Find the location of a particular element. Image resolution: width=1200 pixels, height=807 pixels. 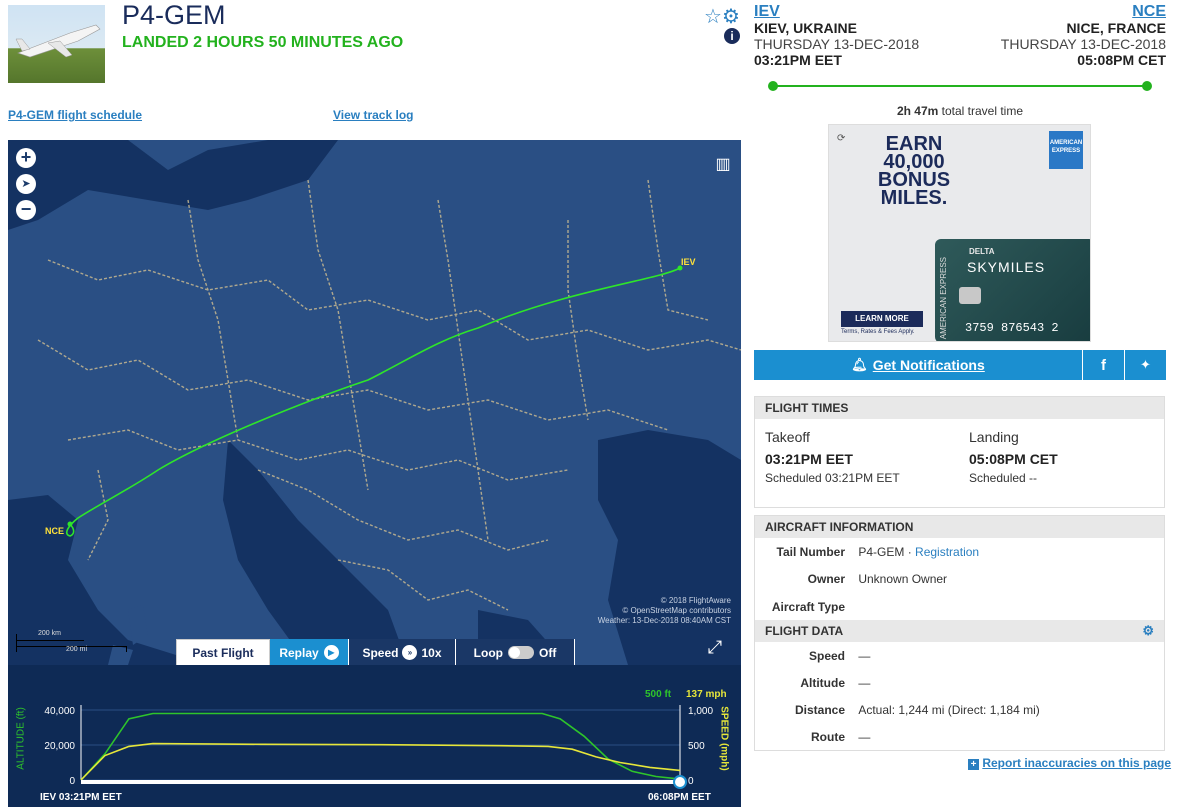

travel-duration: 2h 47m is located at coordinates (917, 111).